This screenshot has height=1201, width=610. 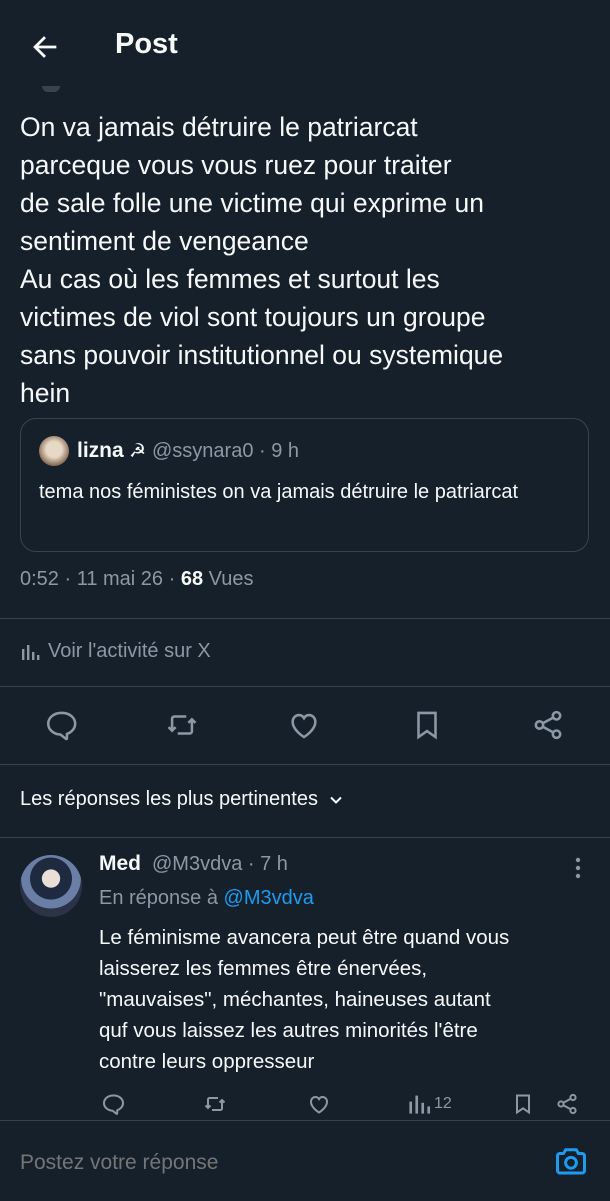 I want to click on reply-author-avatar, so click(x=51, y=886).